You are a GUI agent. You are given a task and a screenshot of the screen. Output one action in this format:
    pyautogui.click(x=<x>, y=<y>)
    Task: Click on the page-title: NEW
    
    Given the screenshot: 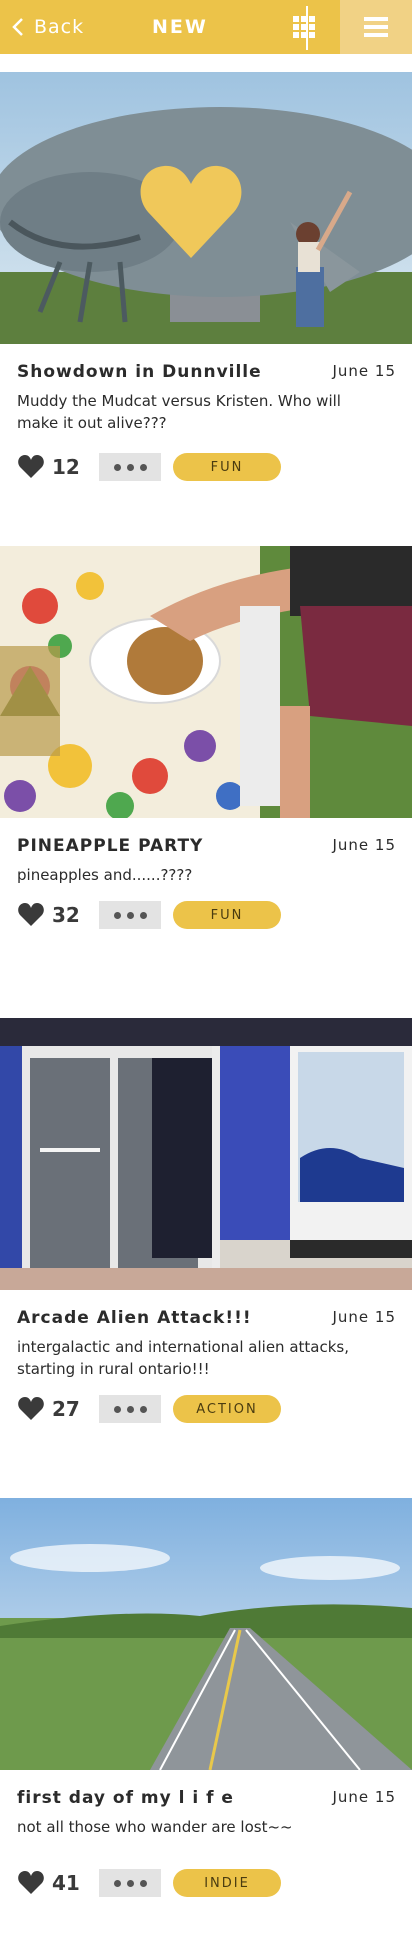 What is the action you would take?
    pyautogui.click(x=180, y=27)
    